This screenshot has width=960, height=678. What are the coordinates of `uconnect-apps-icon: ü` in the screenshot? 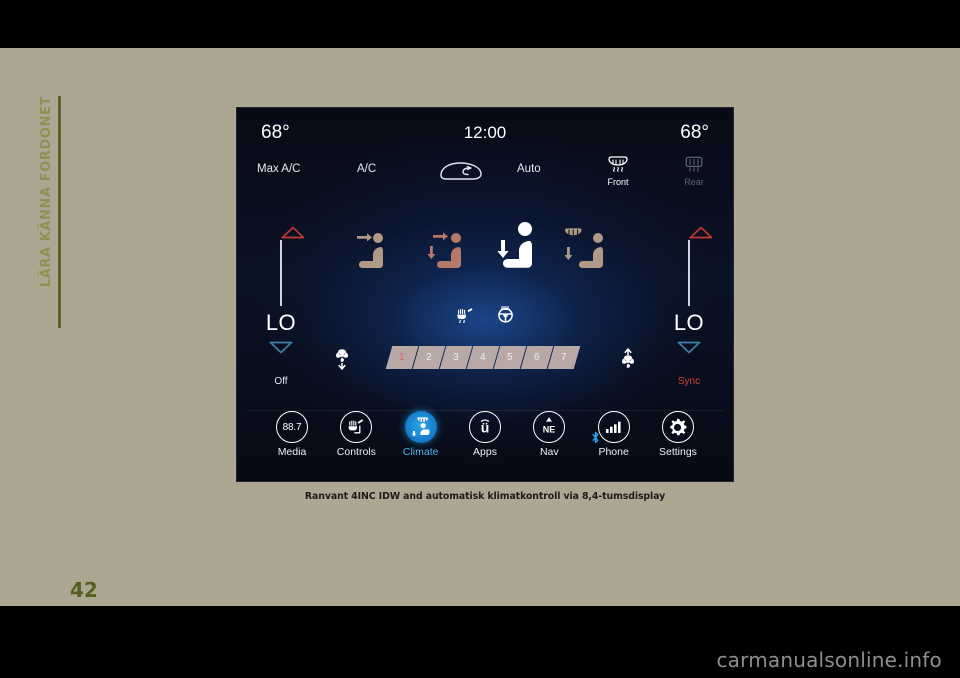 It's located at (484, 427).